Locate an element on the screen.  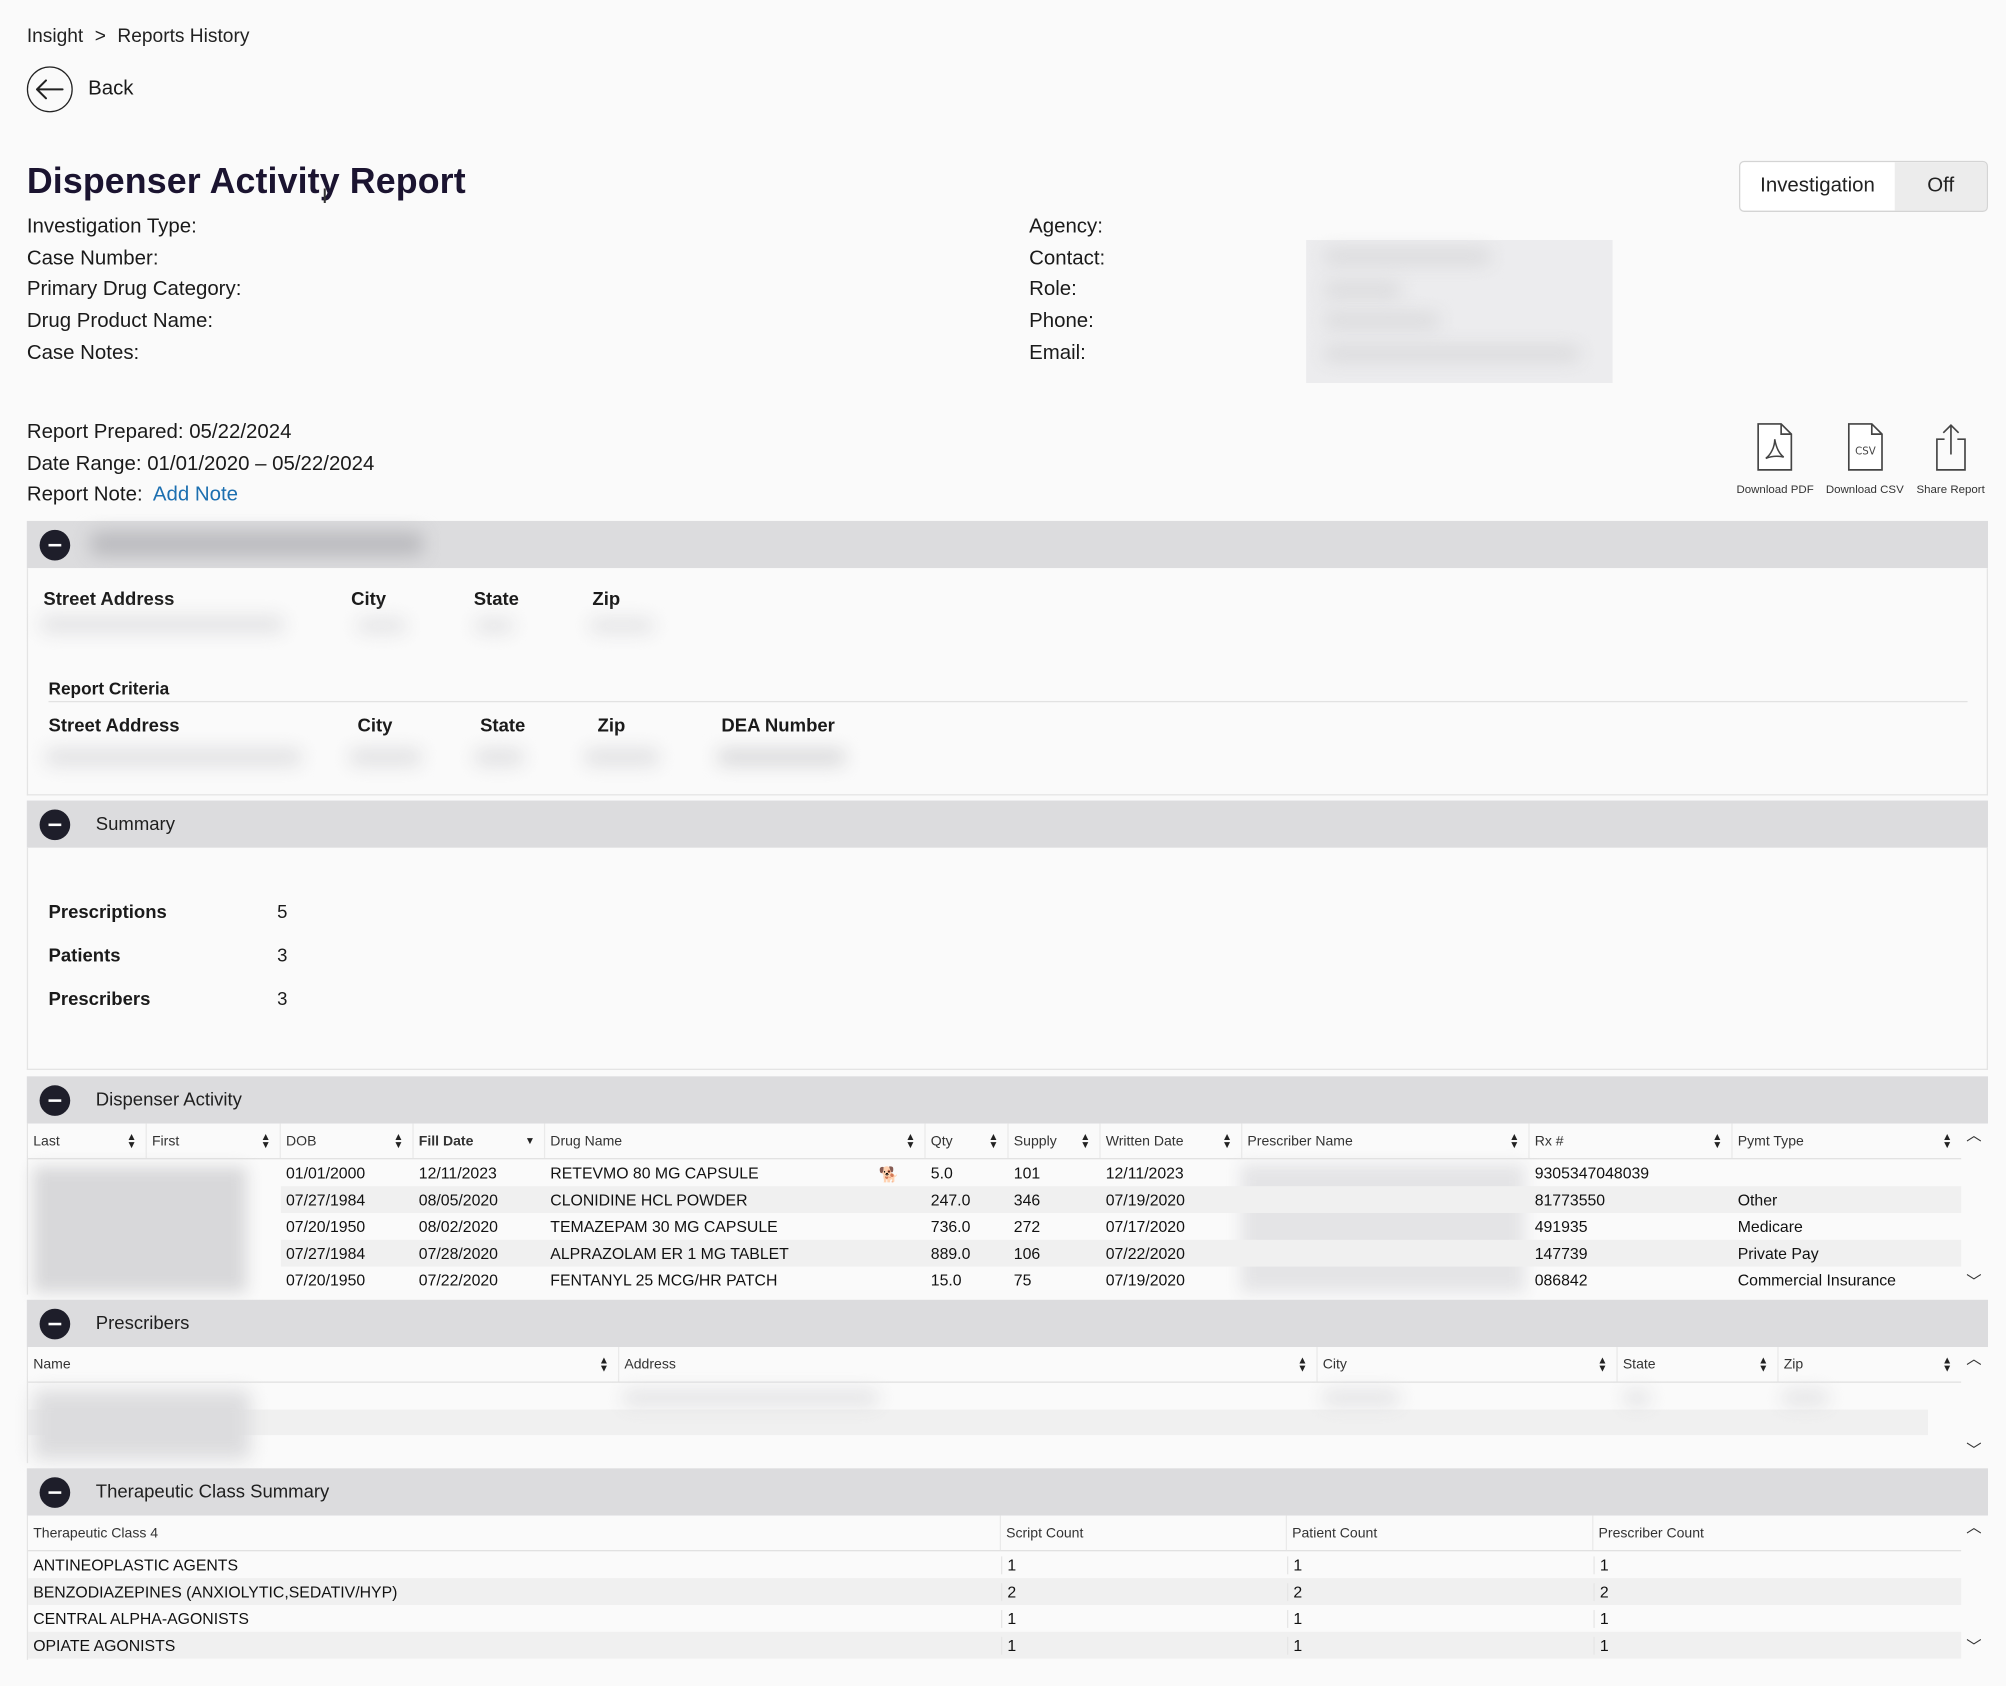
col-prescriber-name: Prescriber Name ▲ ▼ is located at coordinates (1386, 1141).